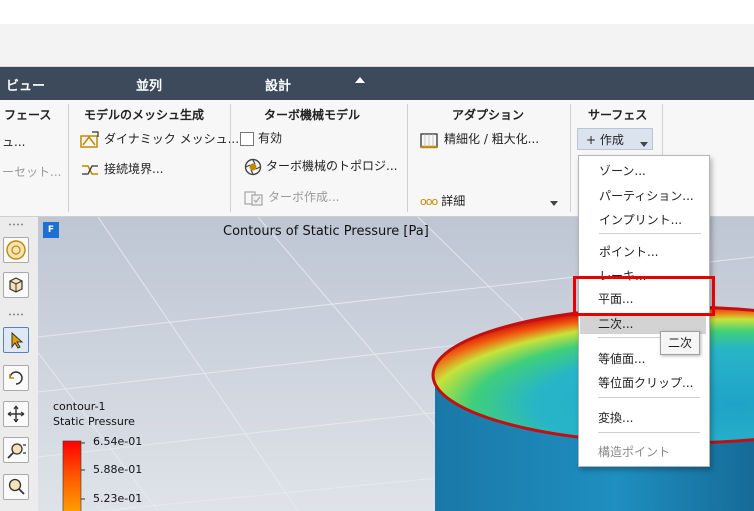 Image resolution: width=754 pixels, height=511 pixels. What do you see at coordinates (326, 231) in the screenshot?
I see `graphics-title: Contours of Static Pressure [Pa]` at bounding box center [326, 231].